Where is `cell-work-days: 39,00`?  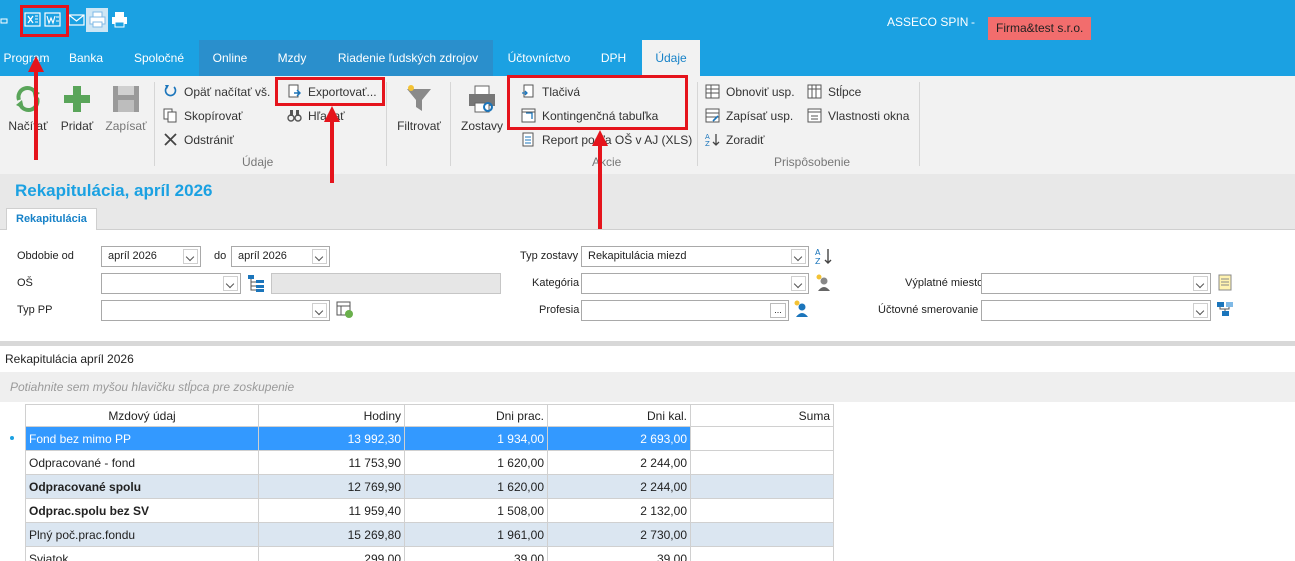 cell-work-days: 39,00 is located at coordinates (476, 553).